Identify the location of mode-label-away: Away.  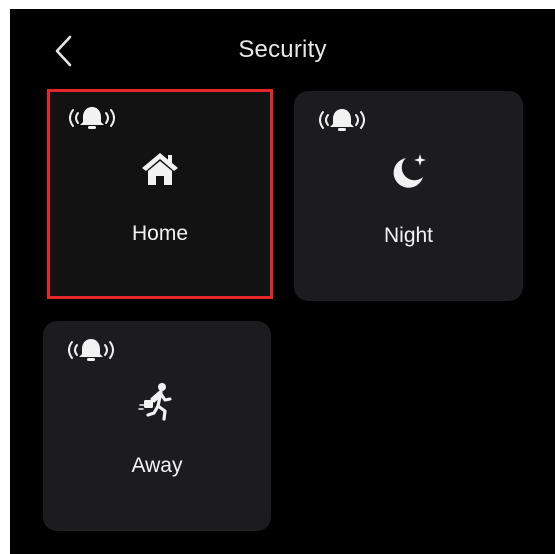
(157, 465).